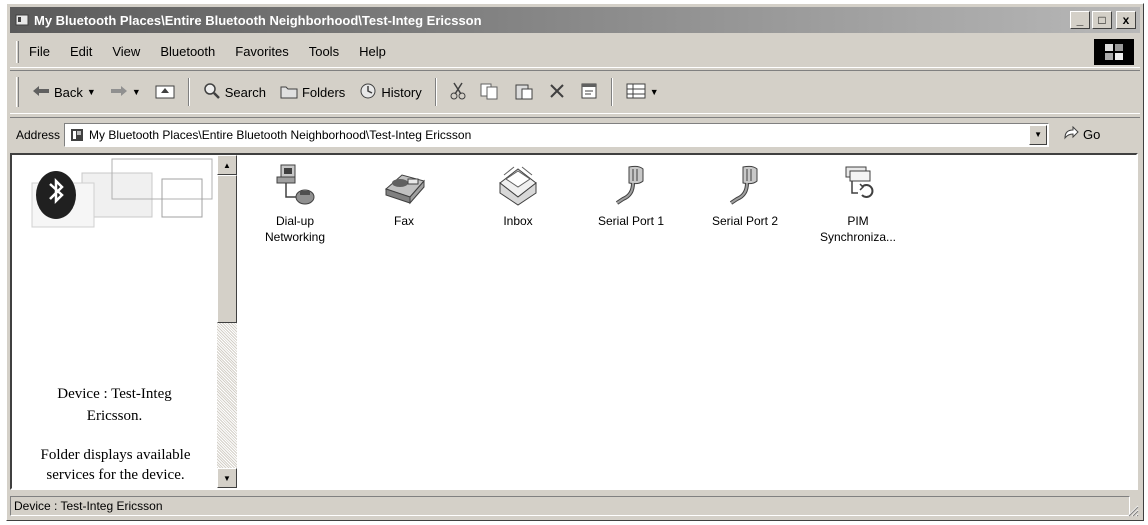 The width and height of the screenshot is (1148, 525). What do you see at coordinates (1038, 134) in the screenshot?
I see `address-dropdown-icon: ▼` at bounding box center [1038, 134].